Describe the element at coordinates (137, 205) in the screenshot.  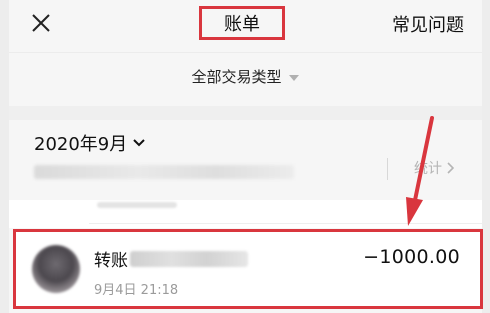
I see `blurred-text` at that location.